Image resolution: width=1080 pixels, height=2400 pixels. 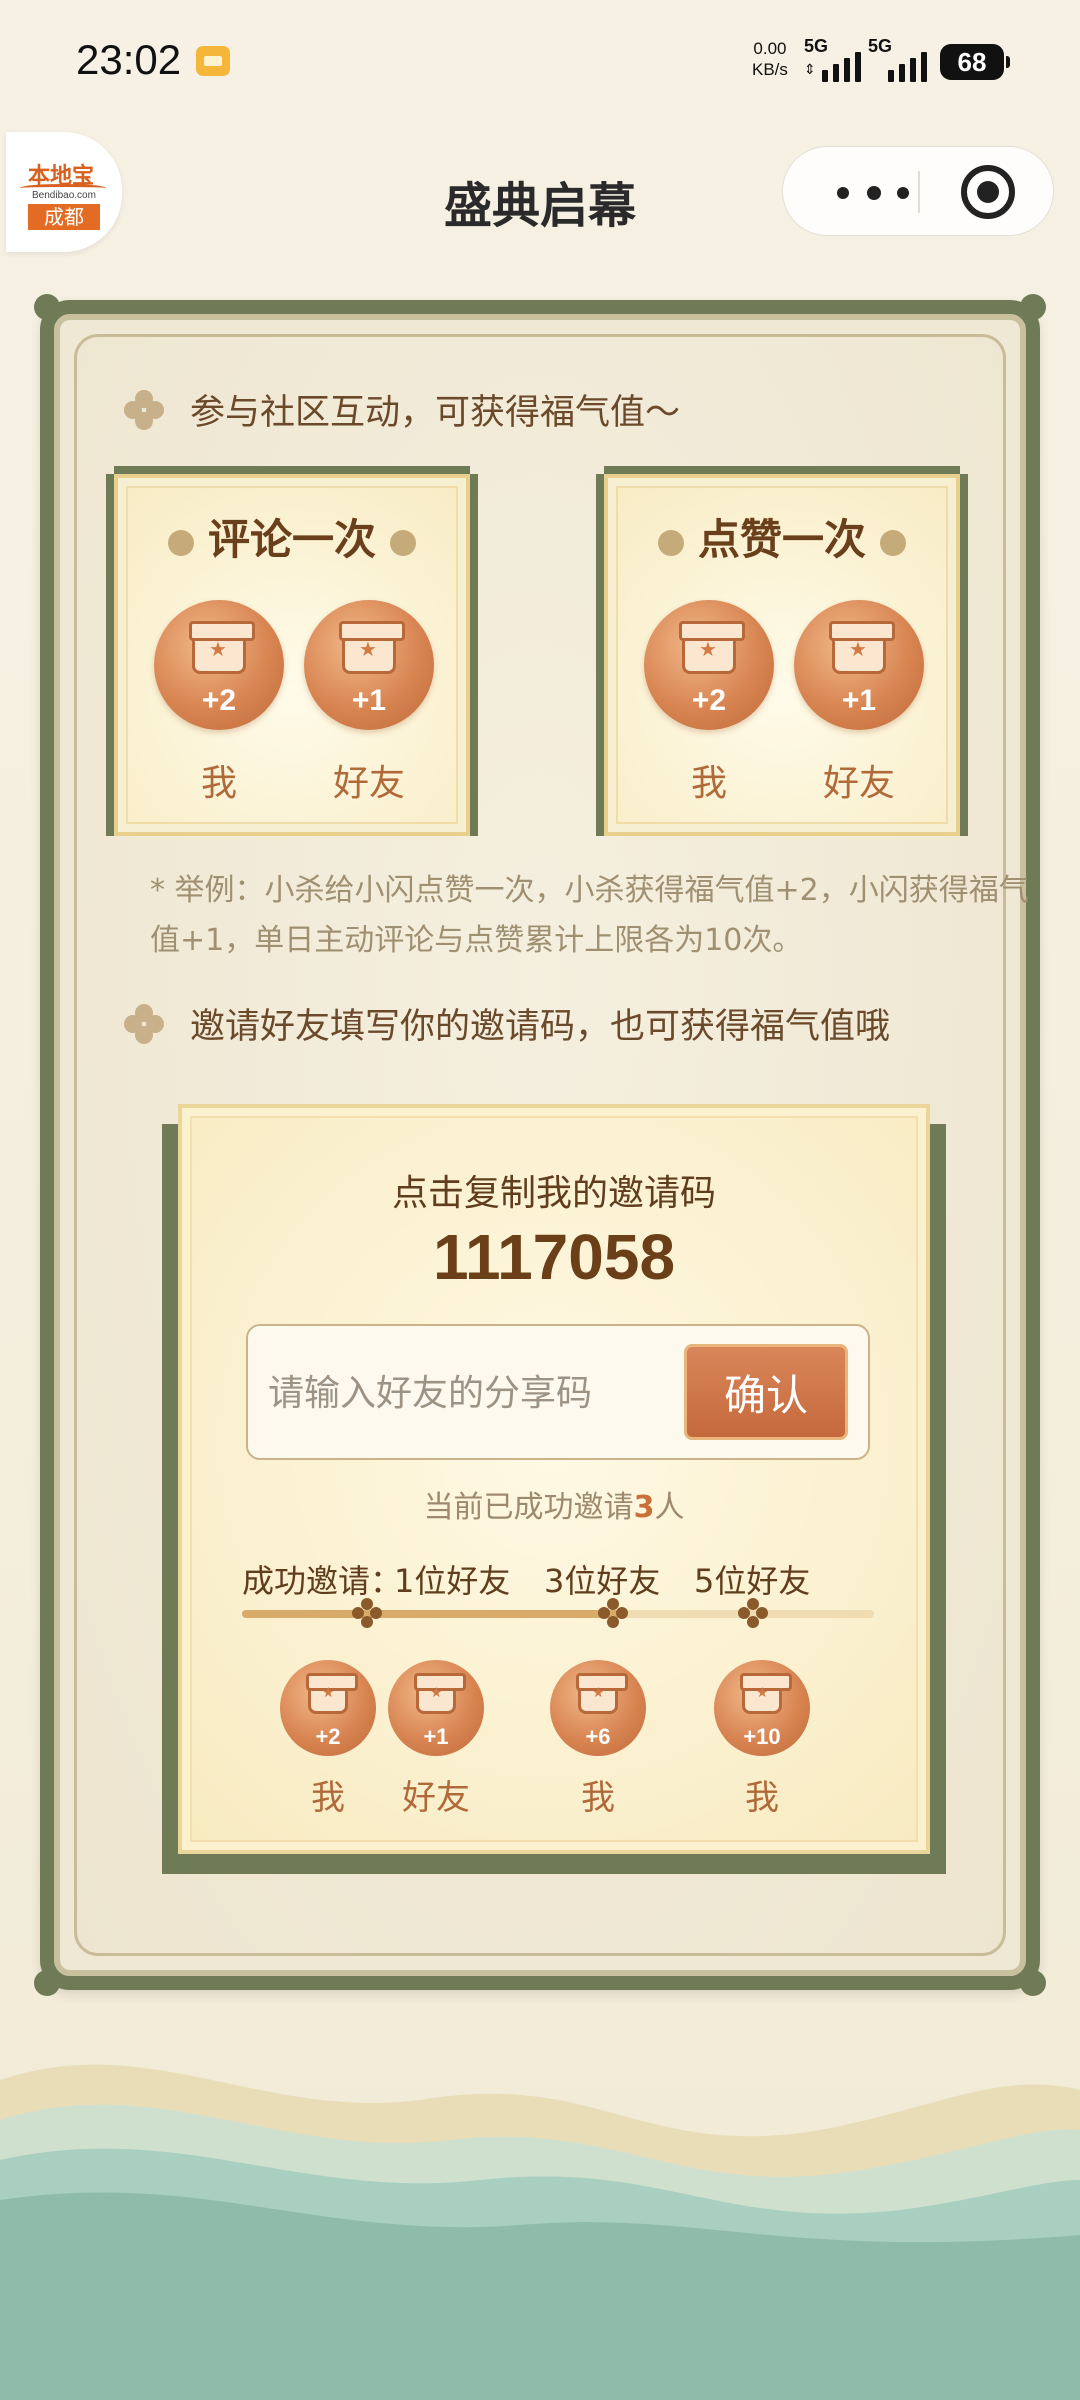 I want to click on share-code-row: 确认, so click(x=558, y=1392).